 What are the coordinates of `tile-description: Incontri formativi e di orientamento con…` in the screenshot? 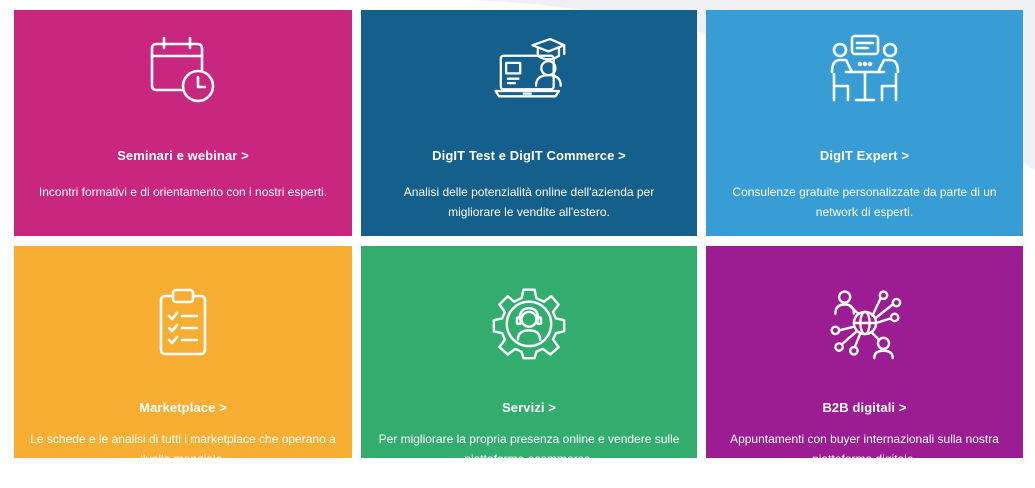 It's located at (183, 192).